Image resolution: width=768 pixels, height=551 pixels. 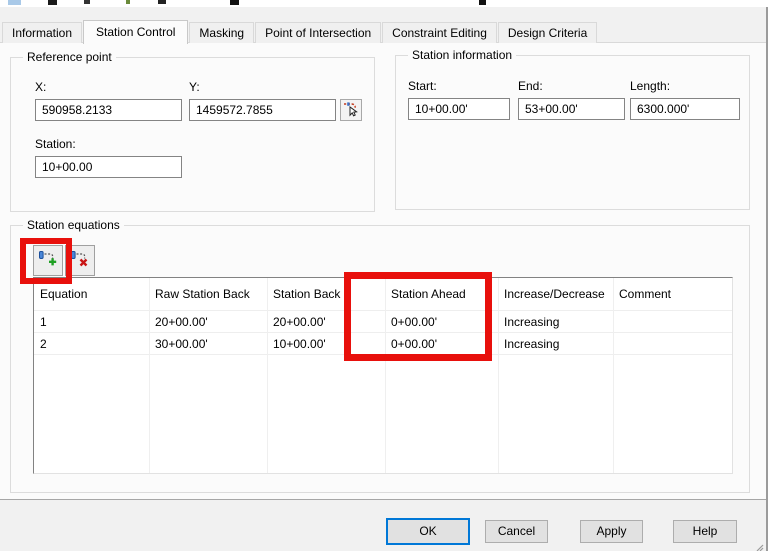 What do you see at coordinates (547, 32) in the screenshot?
I see `tab-design-criteria: Design Criteria` at bounding box center [547, 32].